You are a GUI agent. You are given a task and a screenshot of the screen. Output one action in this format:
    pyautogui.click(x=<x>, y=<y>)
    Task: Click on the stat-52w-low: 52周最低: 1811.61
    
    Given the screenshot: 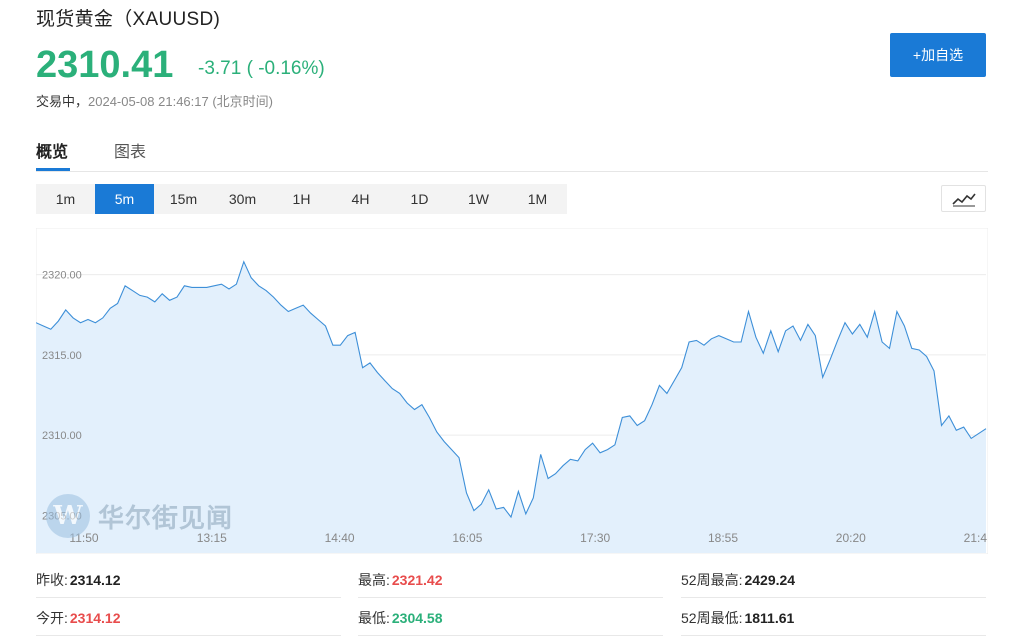 What is the action you would take?
    pyautogui.click(x=833, y=617)
    